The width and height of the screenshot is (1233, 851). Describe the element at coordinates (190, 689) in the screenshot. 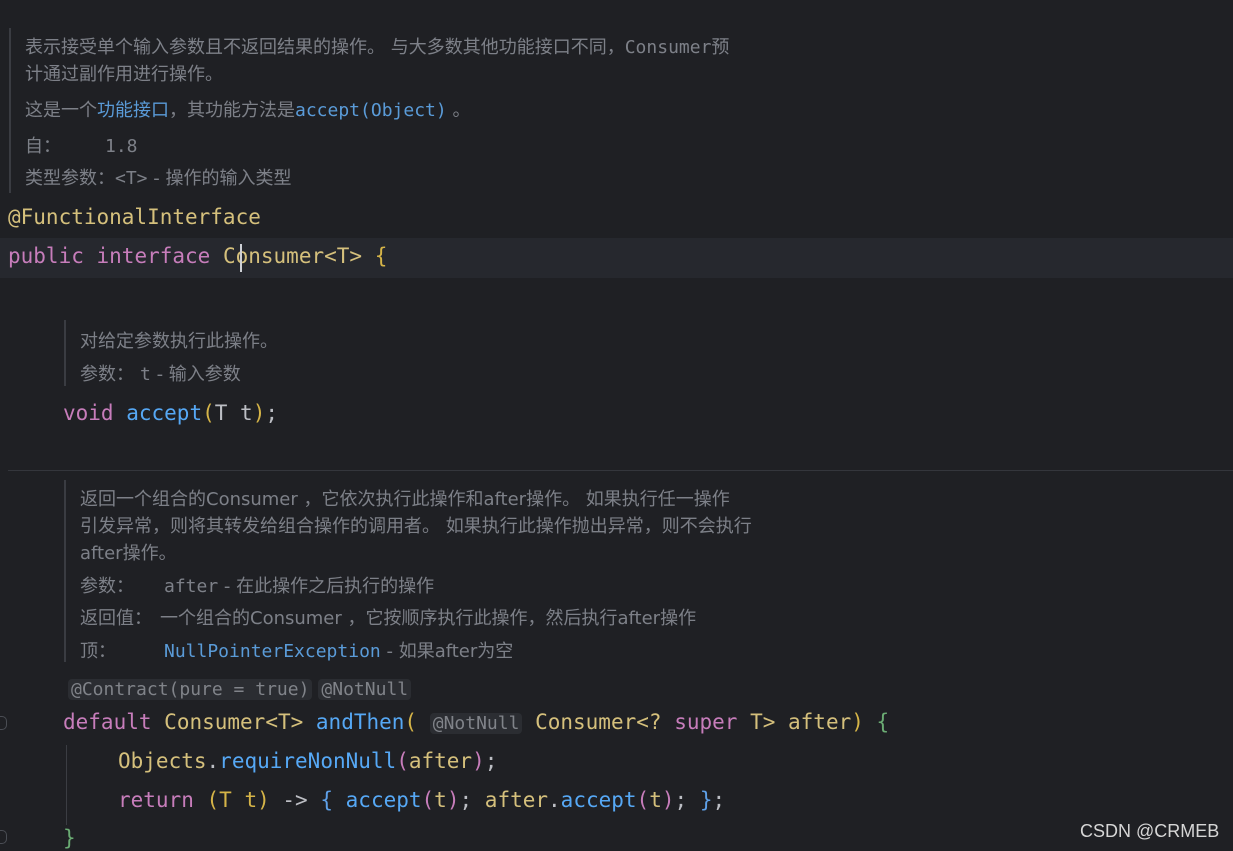

I see `contract-inlay: @Contract(pure = true)` at that location.